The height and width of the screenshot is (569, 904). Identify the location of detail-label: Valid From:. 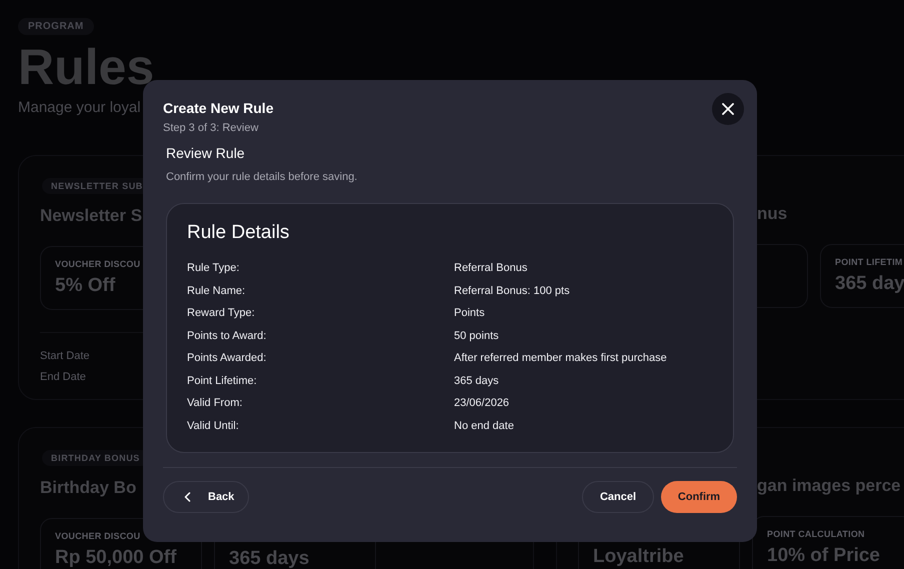
(215, 403).